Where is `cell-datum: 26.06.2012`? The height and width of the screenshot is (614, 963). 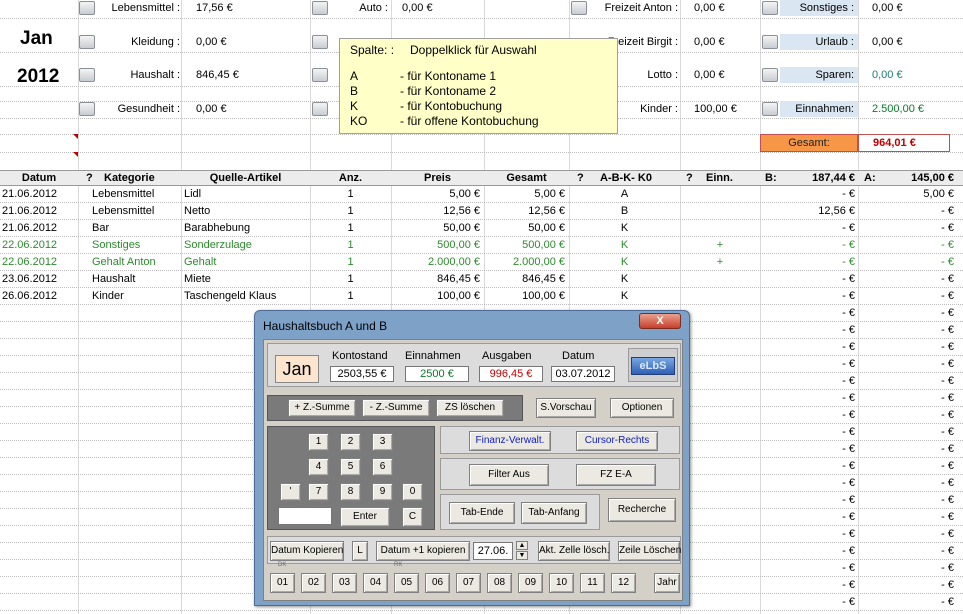 cell-datum: 26.06.2012 is located at coordinates (40, 296).